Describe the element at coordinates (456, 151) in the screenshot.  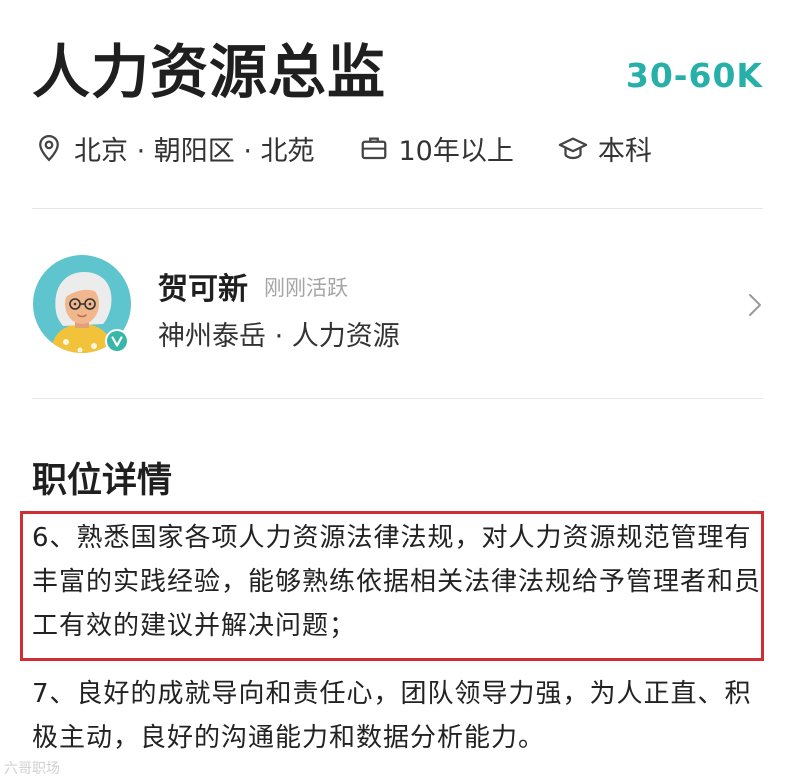
I see `experience-text: 10年以上` at that location.